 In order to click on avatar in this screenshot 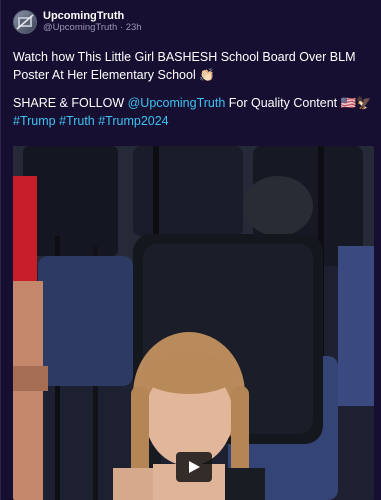, I will do `click(25, 22)`.